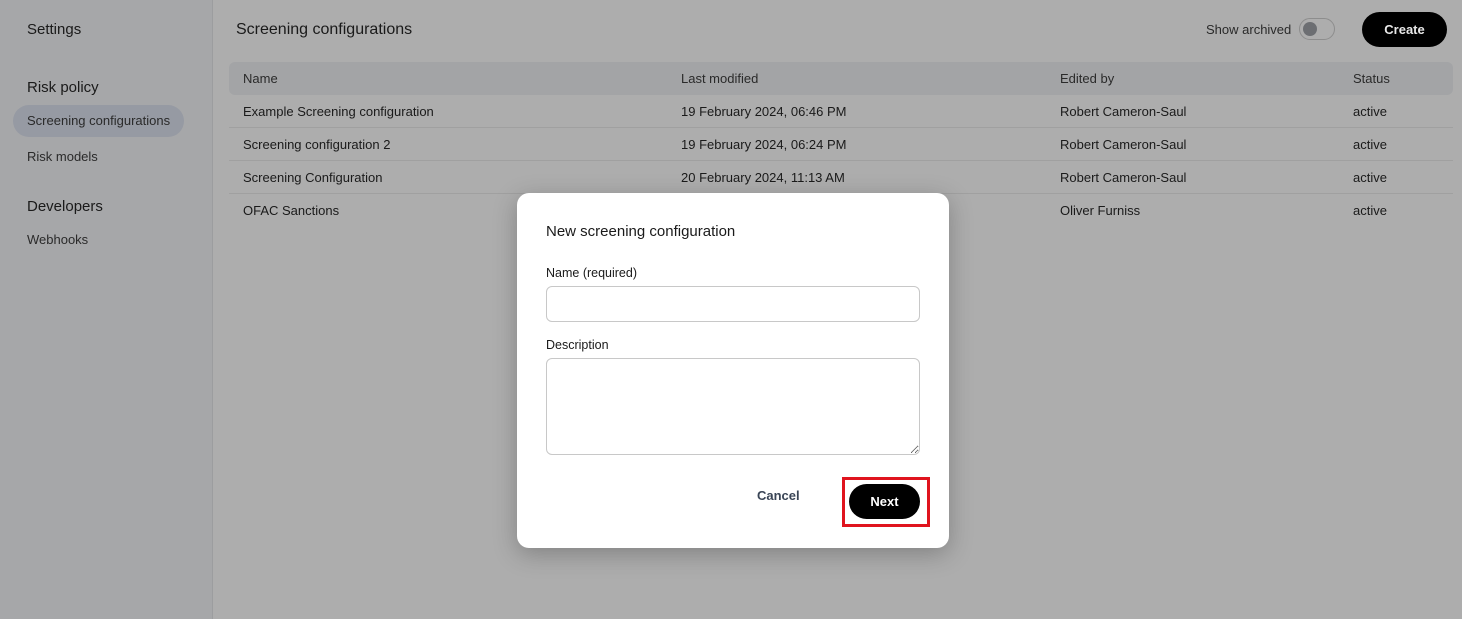  Describe the element at coordinates (733, 406) in the screenshot. I see `description-textarea` at that location.